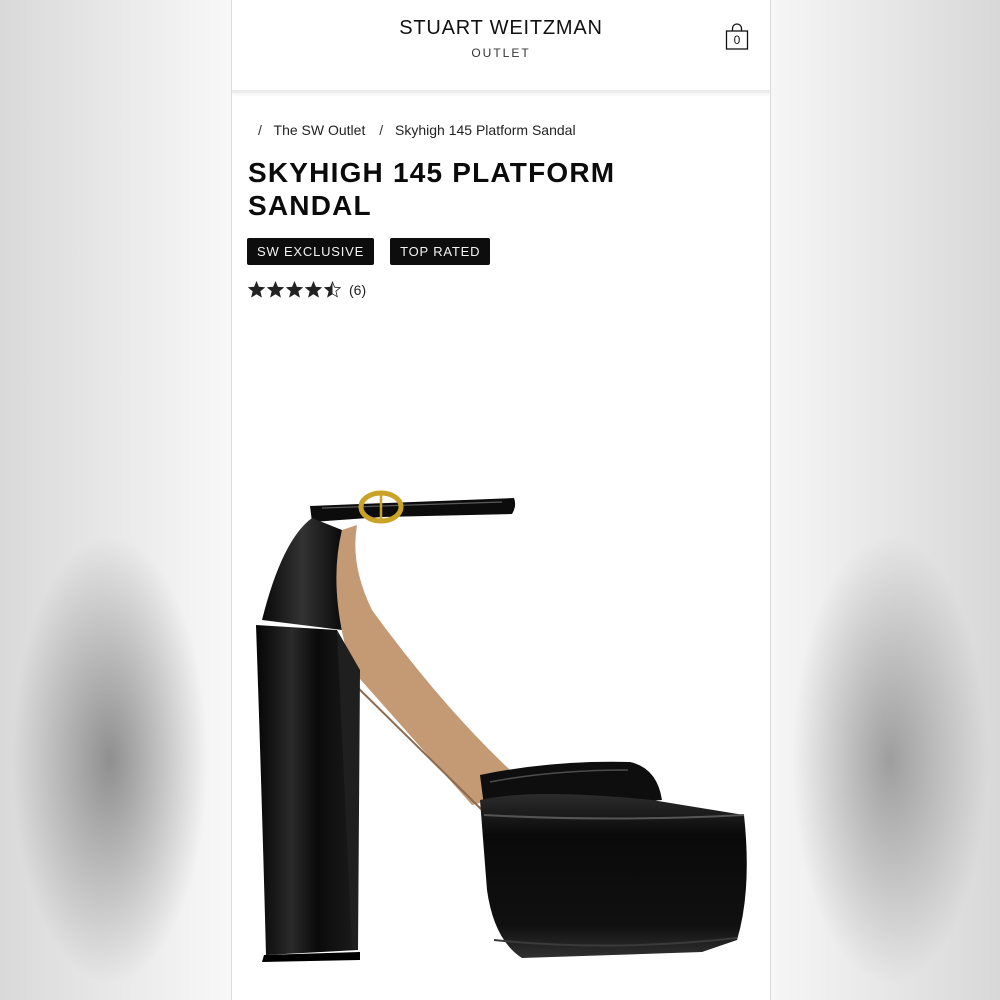 This screenshot has width=1000, height=1000. I want to click on top-rated-badge: TOP RATED, so click(440, 251).